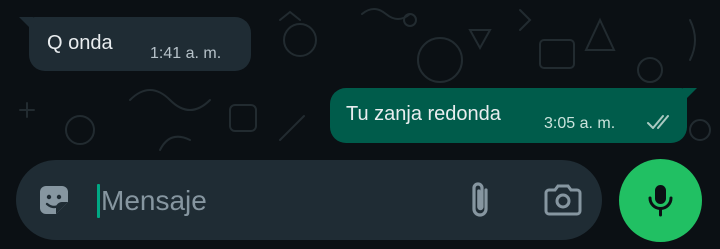 This screenshot has width=720, height=249. What do you see at coordinates (98, 201) in the screenshot?
I see `text-cursor` at bounding box center [98, 201].